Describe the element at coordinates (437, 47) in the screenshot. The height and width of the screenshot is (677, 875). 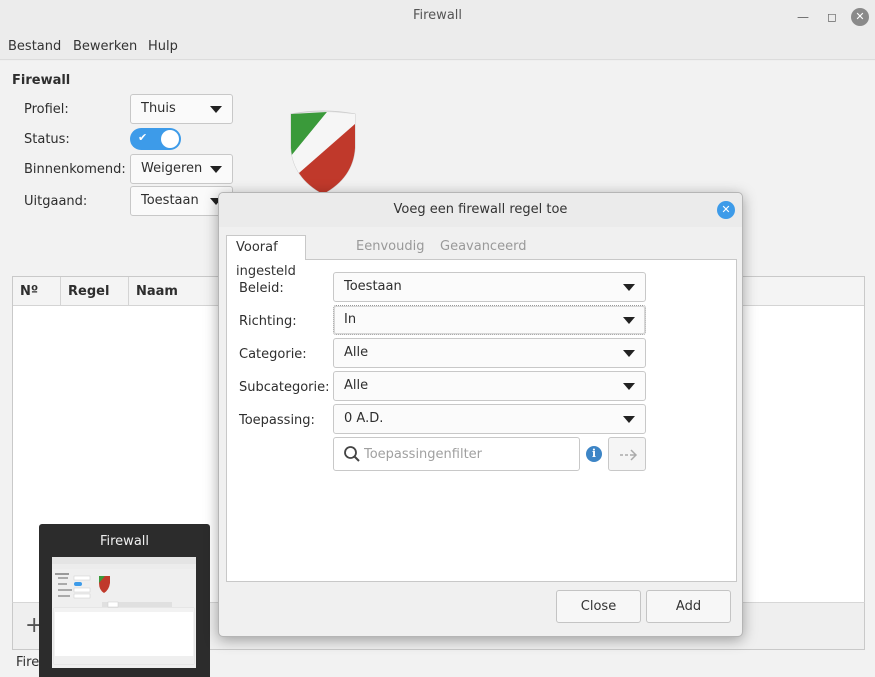
I see `menu-bar: Bestand Bewerken Hulp` at that location.